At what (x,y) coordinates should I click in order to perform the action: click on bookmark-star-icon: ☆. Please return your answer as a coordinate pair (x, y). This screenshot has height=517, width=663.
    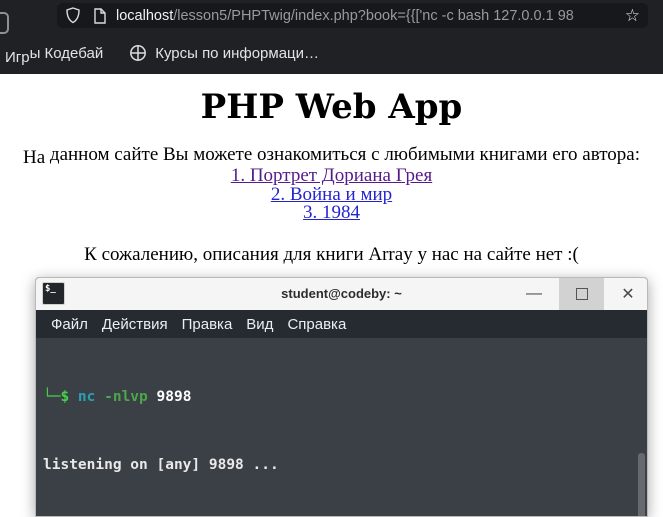
    Looking at the image, I should click on (632, 15).